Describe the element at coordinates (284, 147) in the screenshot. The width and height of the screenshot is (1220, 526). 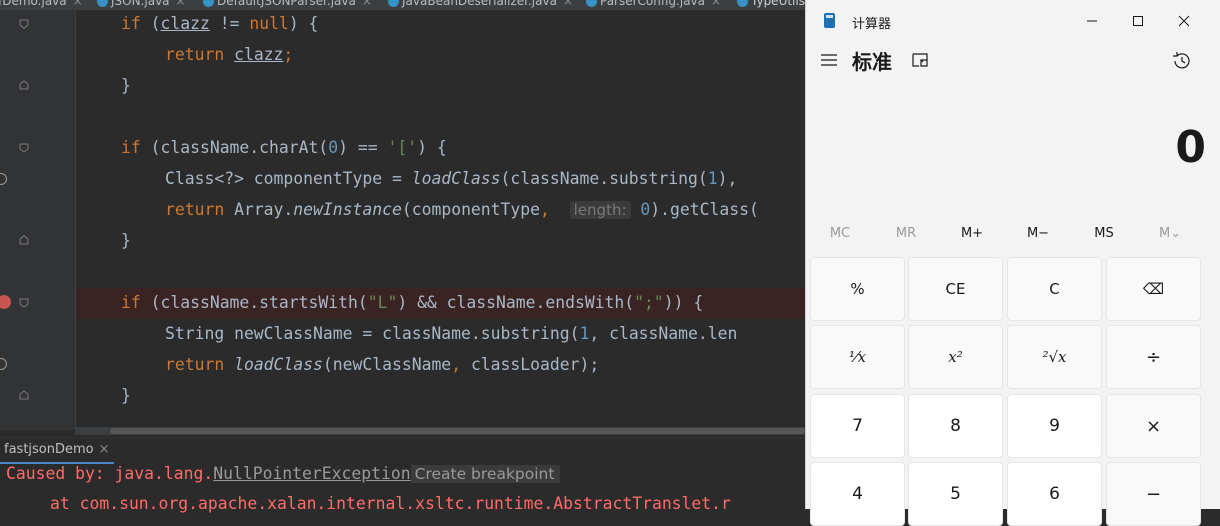
I see `code-line: if (className.charAt(0) == '[') {` at that location.